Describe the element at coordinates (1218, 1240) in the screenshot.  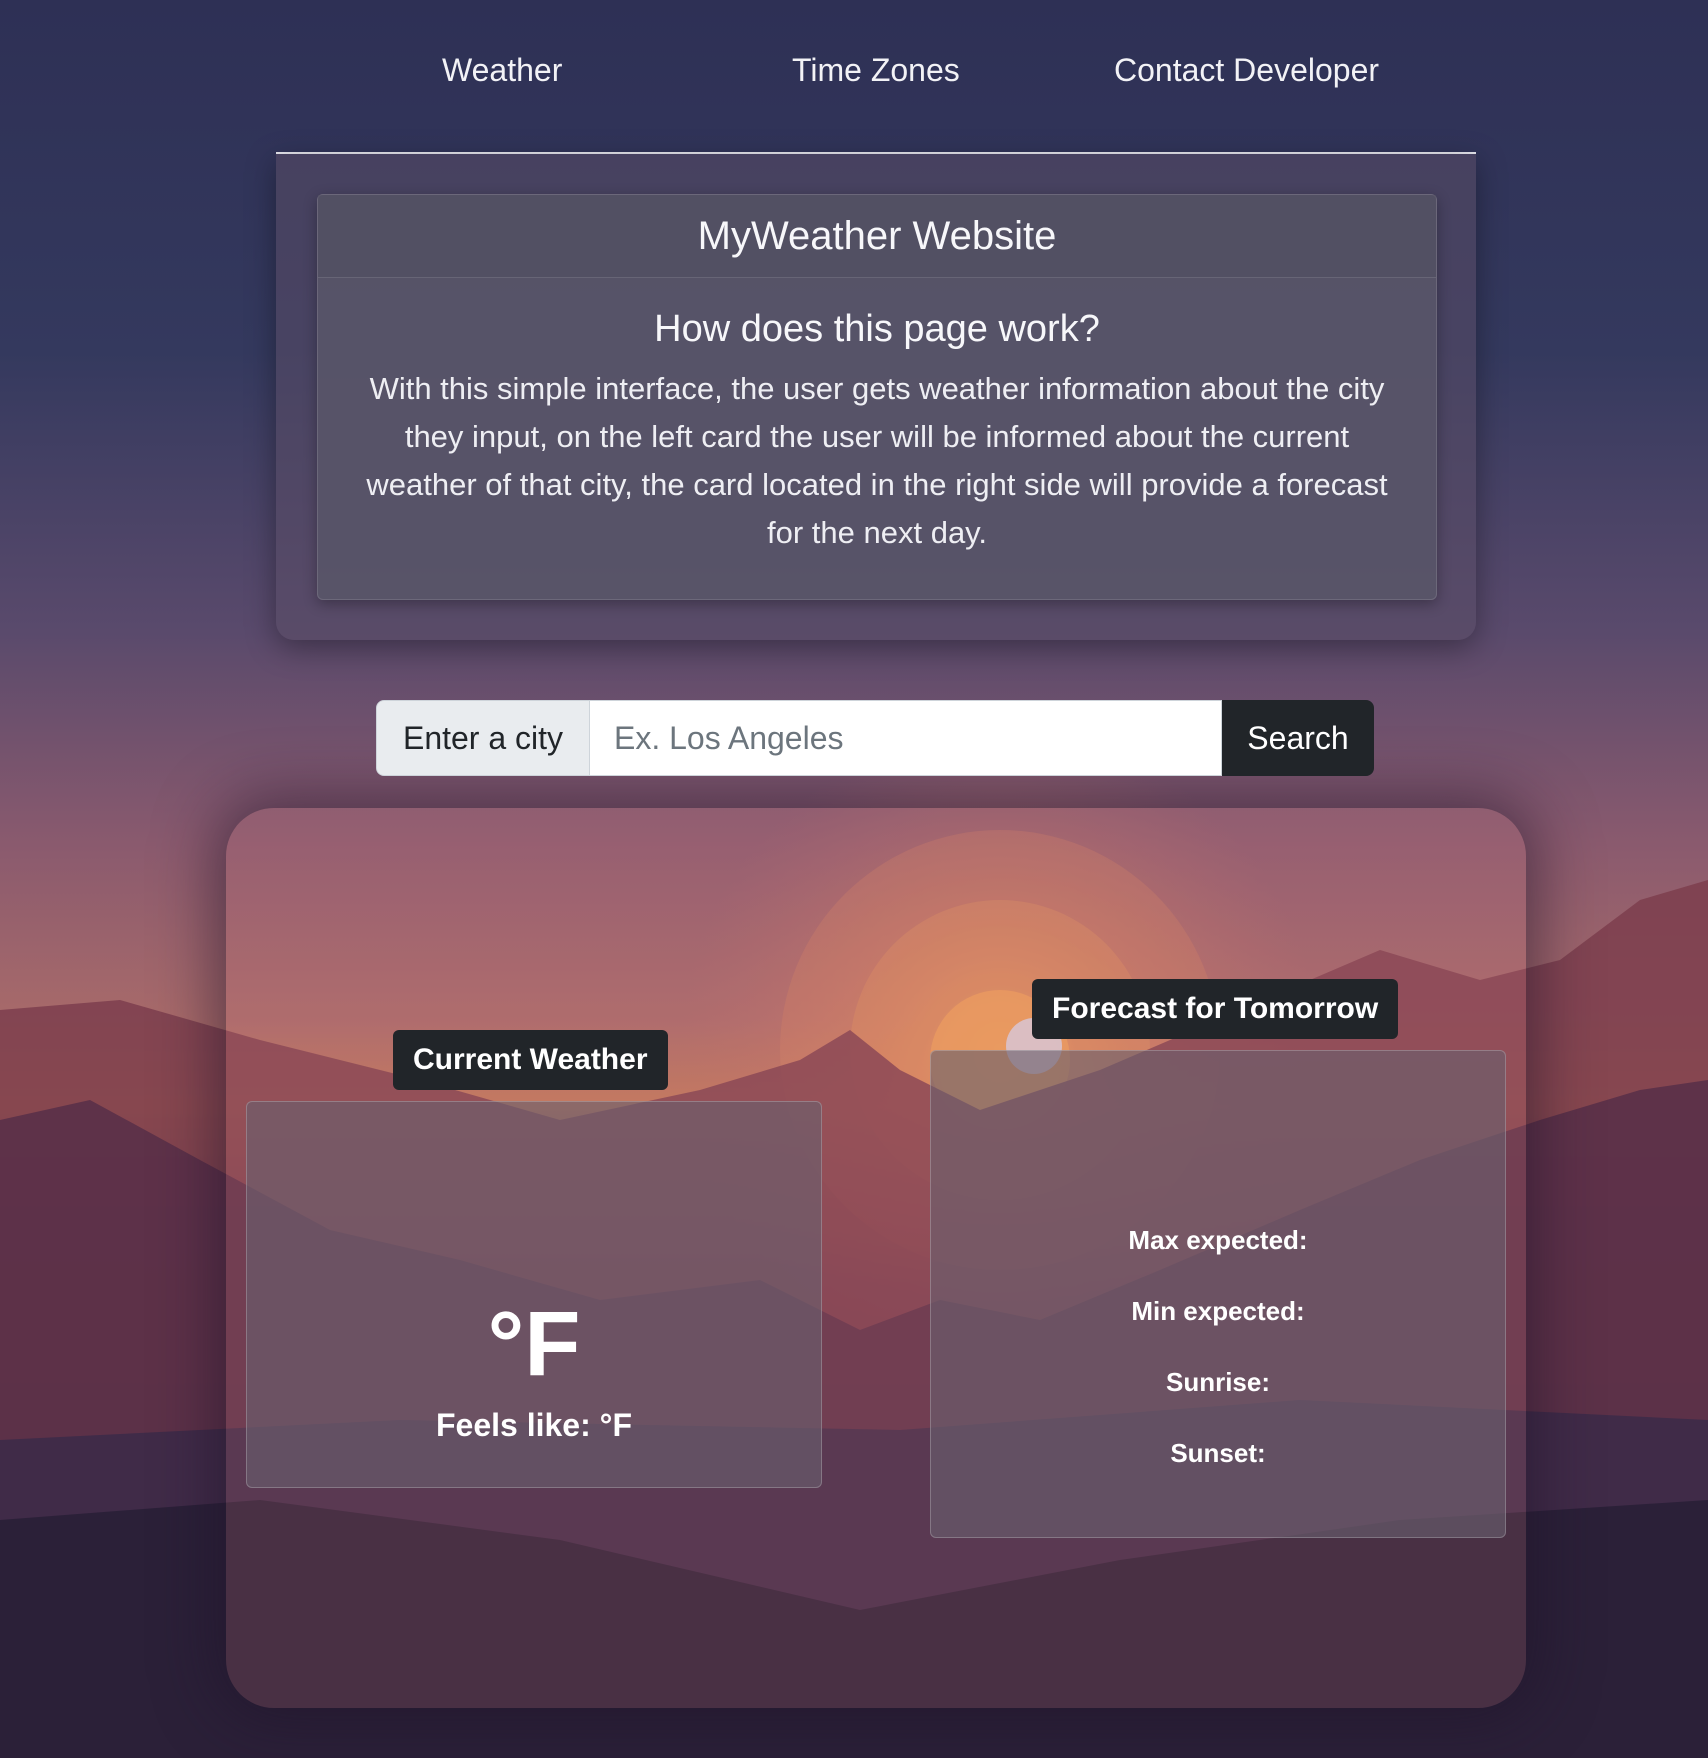
I see `forecast-max: Max expected:` at that location.